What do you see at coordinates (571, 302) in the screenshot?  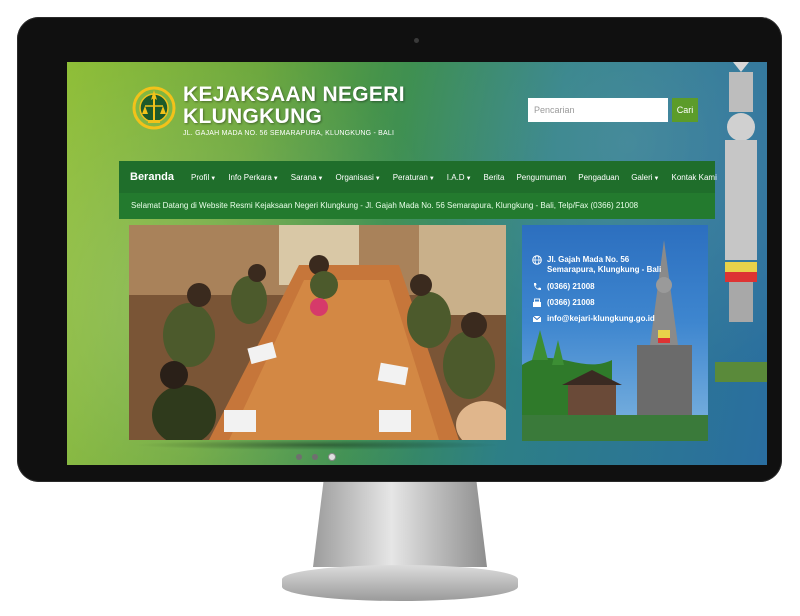 I see `contact-fax: (0366) 21008` at bounding box center [571, 302].